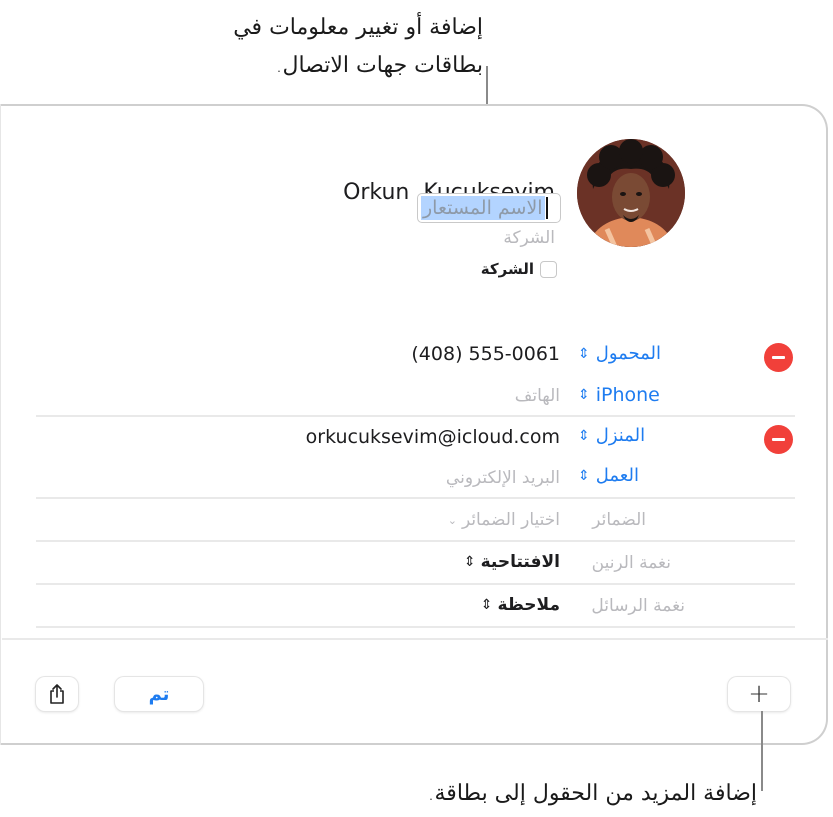 The image size is (833, 817). I want to click on company-checkbox-row: الشركة, so click(519, 269).